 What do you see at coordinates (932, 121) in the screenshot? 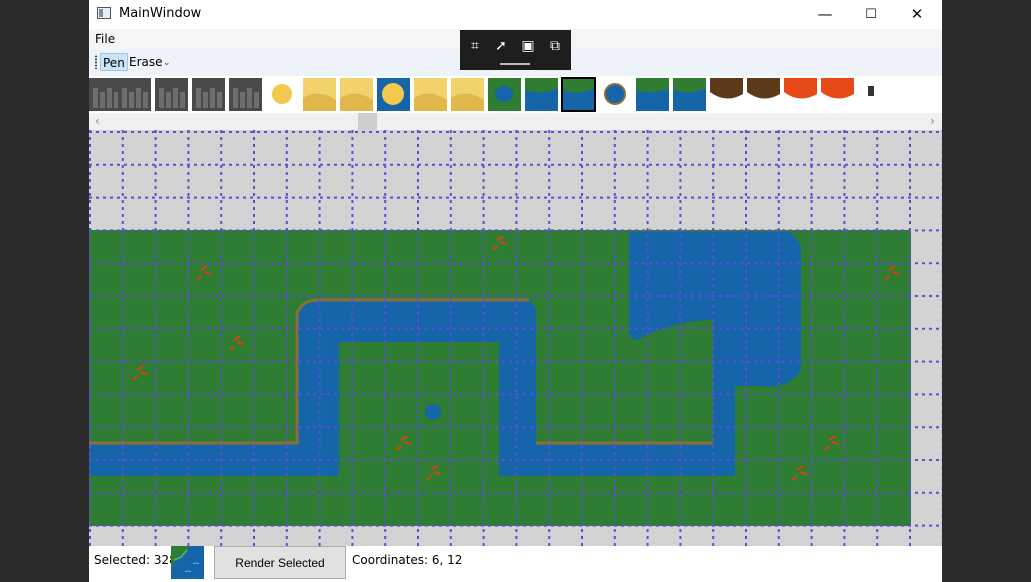
I see `scroll-right-icon: ›` at bounding box center [932, 121].